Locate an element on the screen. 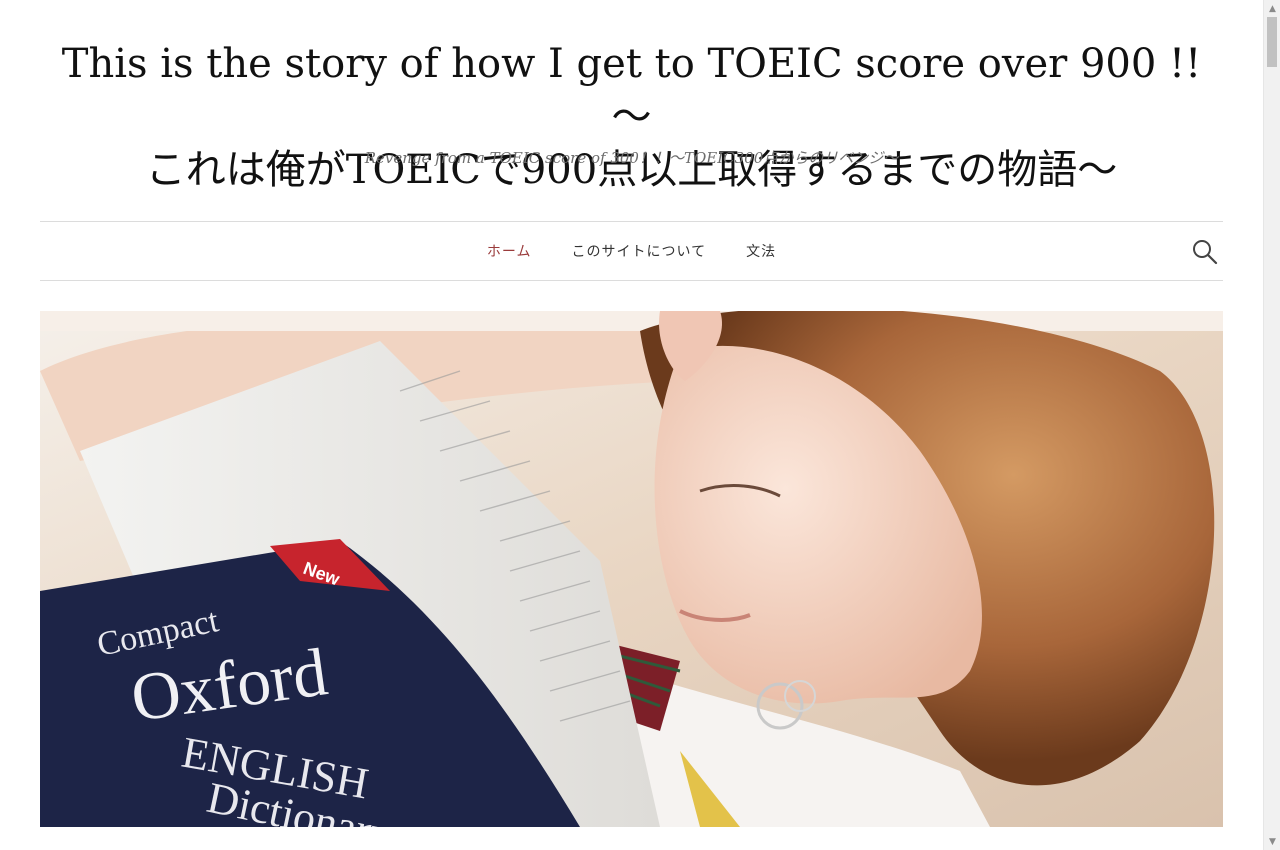 This screenshot has width=1280, height=850. search-button is located at coordinates (1205, 252).